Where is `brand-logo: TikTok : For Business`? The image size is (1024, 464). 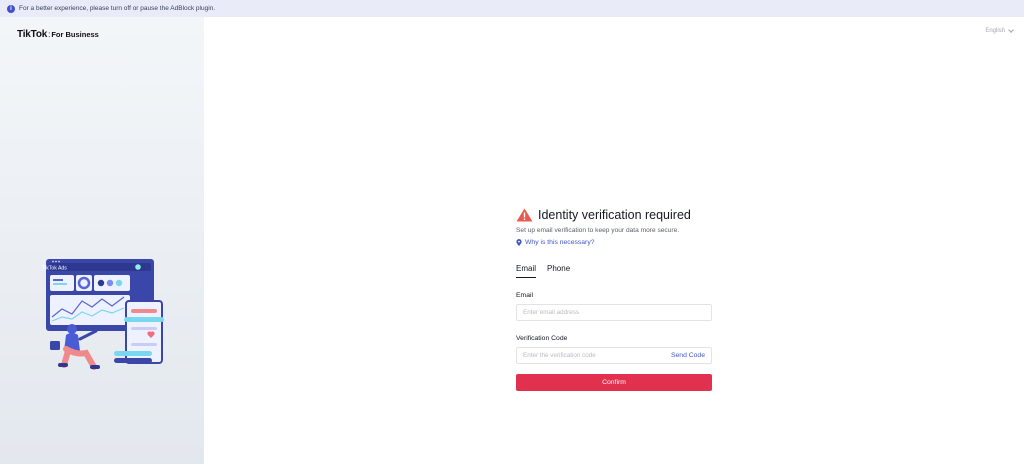
brand-logo: TikTok : For Business is located at coordinates (58, 34).